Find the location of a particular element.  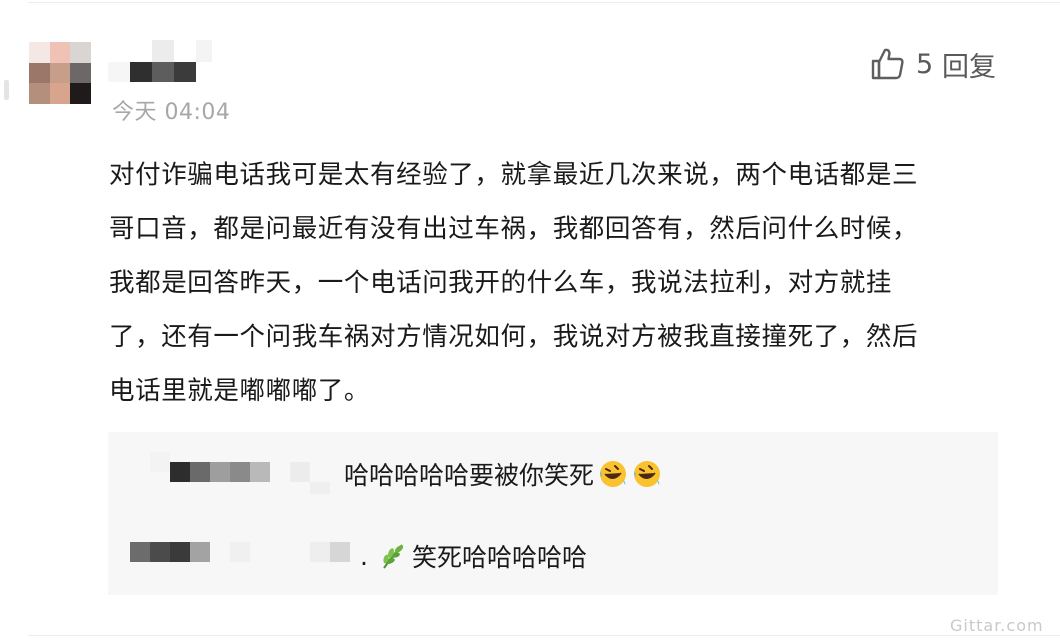

reply-item: . 笑死哈哈哈哈哈 is located at coordinates (473, 556).